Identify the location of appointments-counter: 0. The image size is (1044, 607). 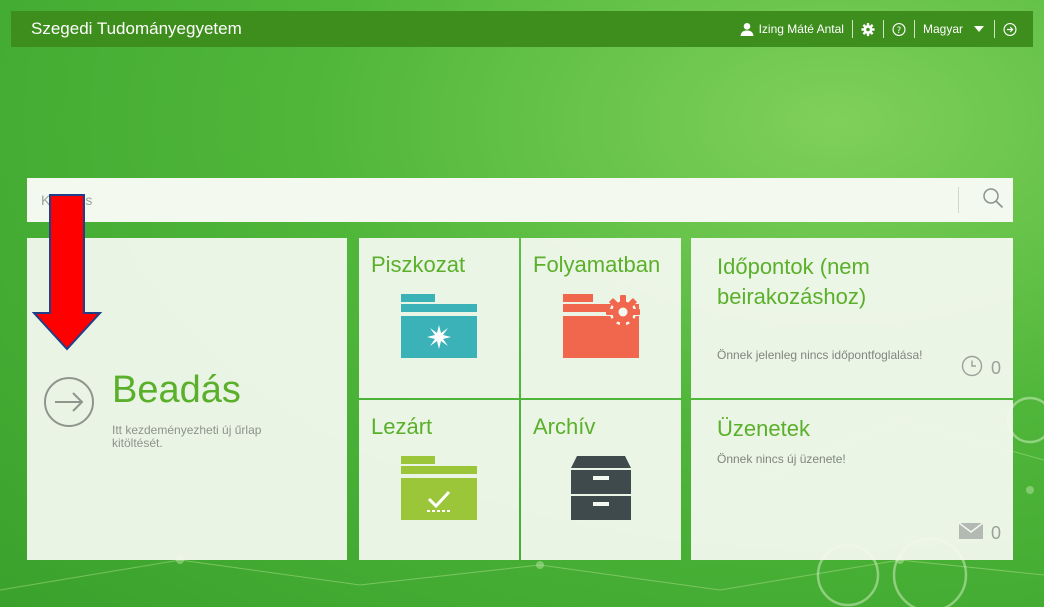
(981, 368).